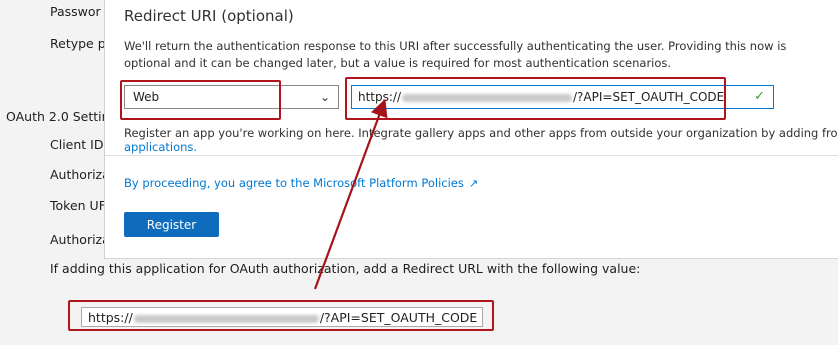  Describe the element at coordinates (324, 97) in the screenshot. I see `chevron-down-icon: ⌄` at that location.